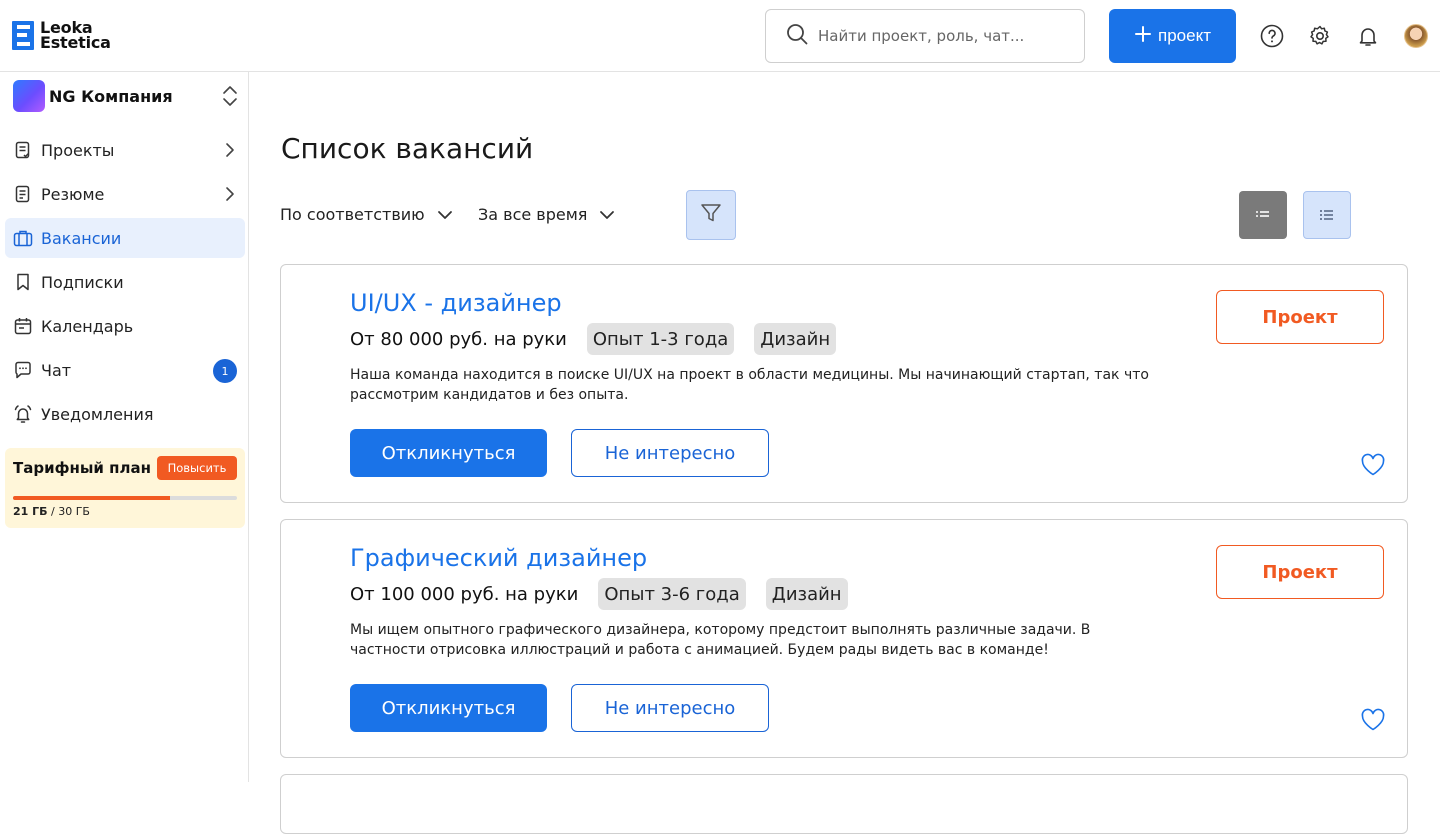  What do you see at coordinates (78, 150) in the screenshot?
I see `sidebar-item-label: Проекты` at bounding box center [78, 150].